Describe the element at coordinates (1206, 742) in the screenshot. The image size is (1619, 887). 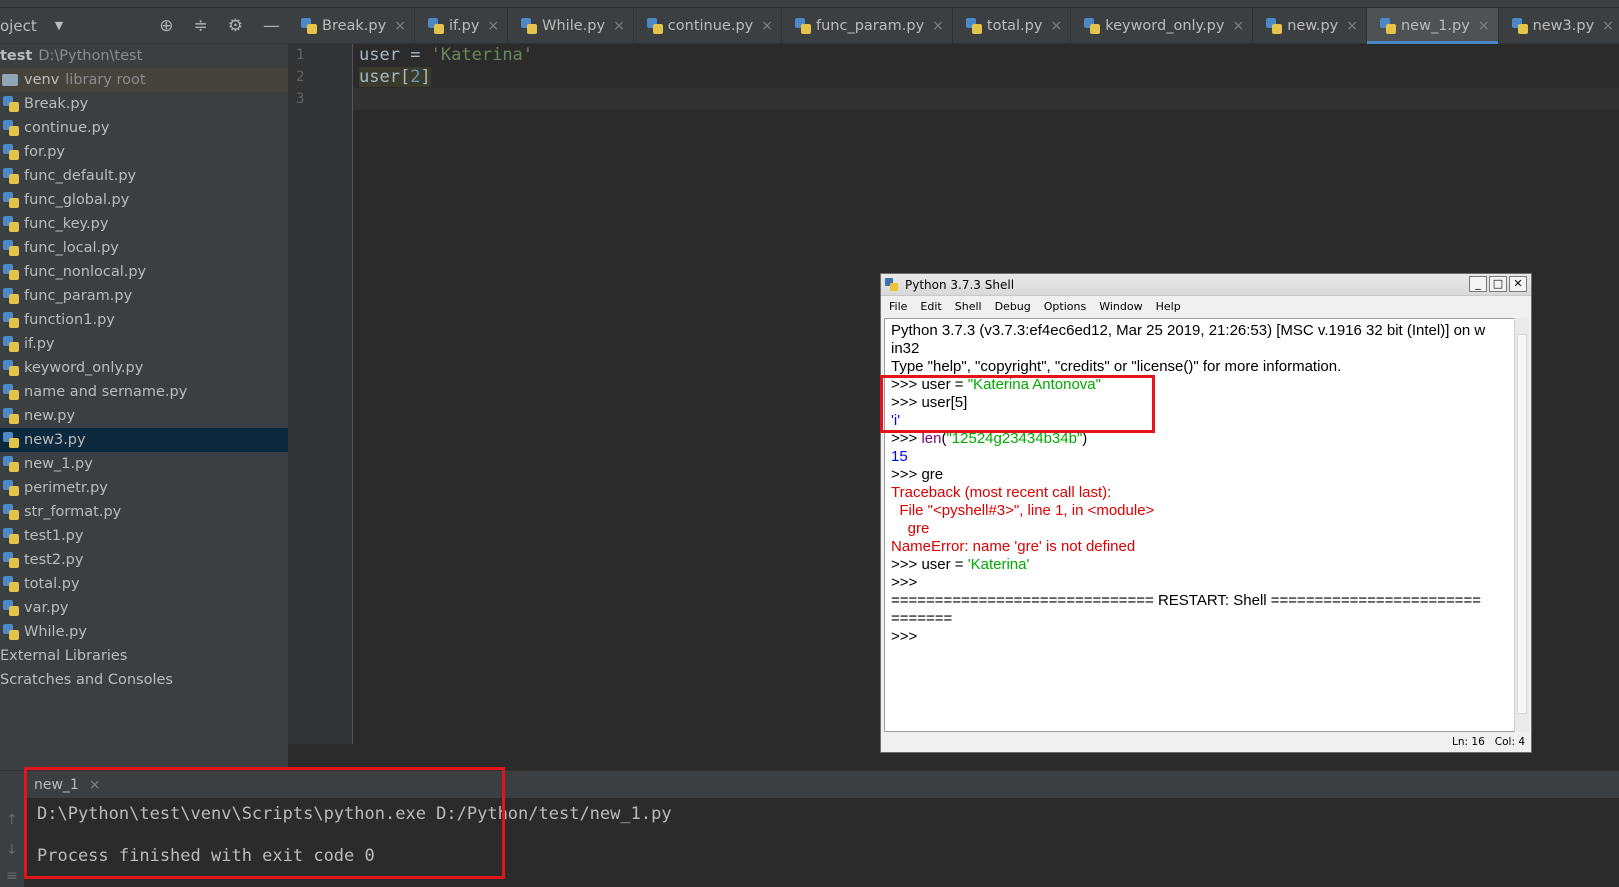
I see `shell-status-bar: Ln: 16 Col: 4` at that location.